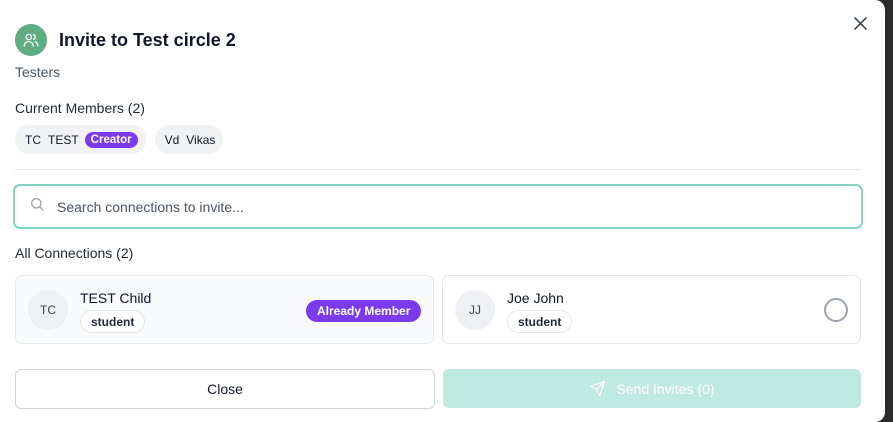  What do you see at coordinates (37, 206) in the screenshot?
I see `search-icon` at bounding box center [37, 206].